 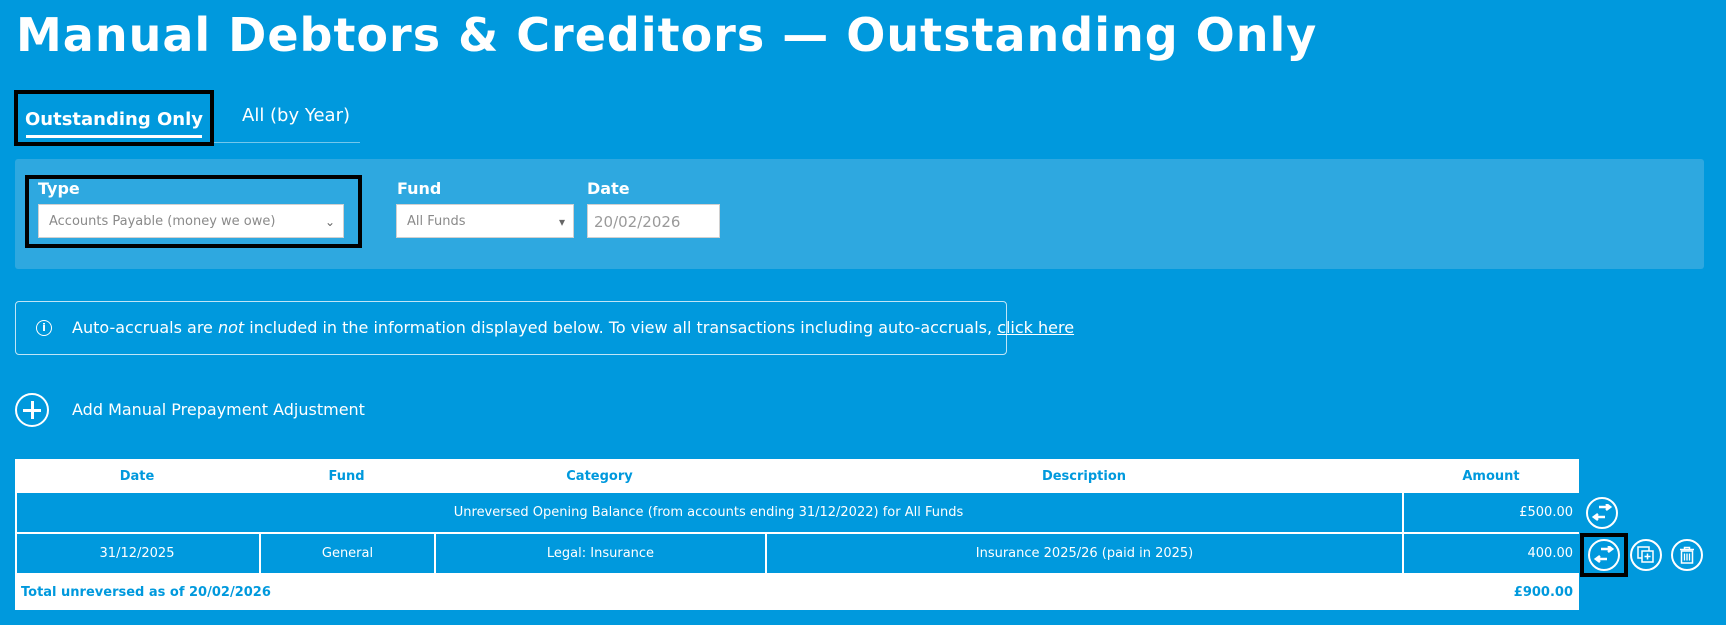 What do you see at coordinates (162, 221) in the screenshot?
I see `type-select-value: Accounts Payable (money we owe)` at bounding box center [162, 221].